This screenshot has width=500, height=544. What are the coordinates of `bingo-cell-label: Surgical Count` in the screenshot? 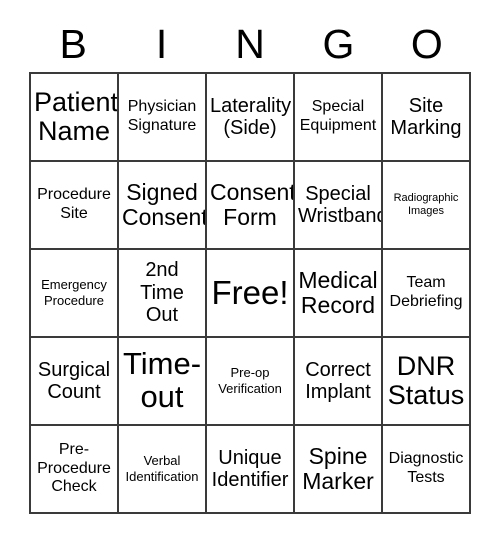 It's located at (74, 380).